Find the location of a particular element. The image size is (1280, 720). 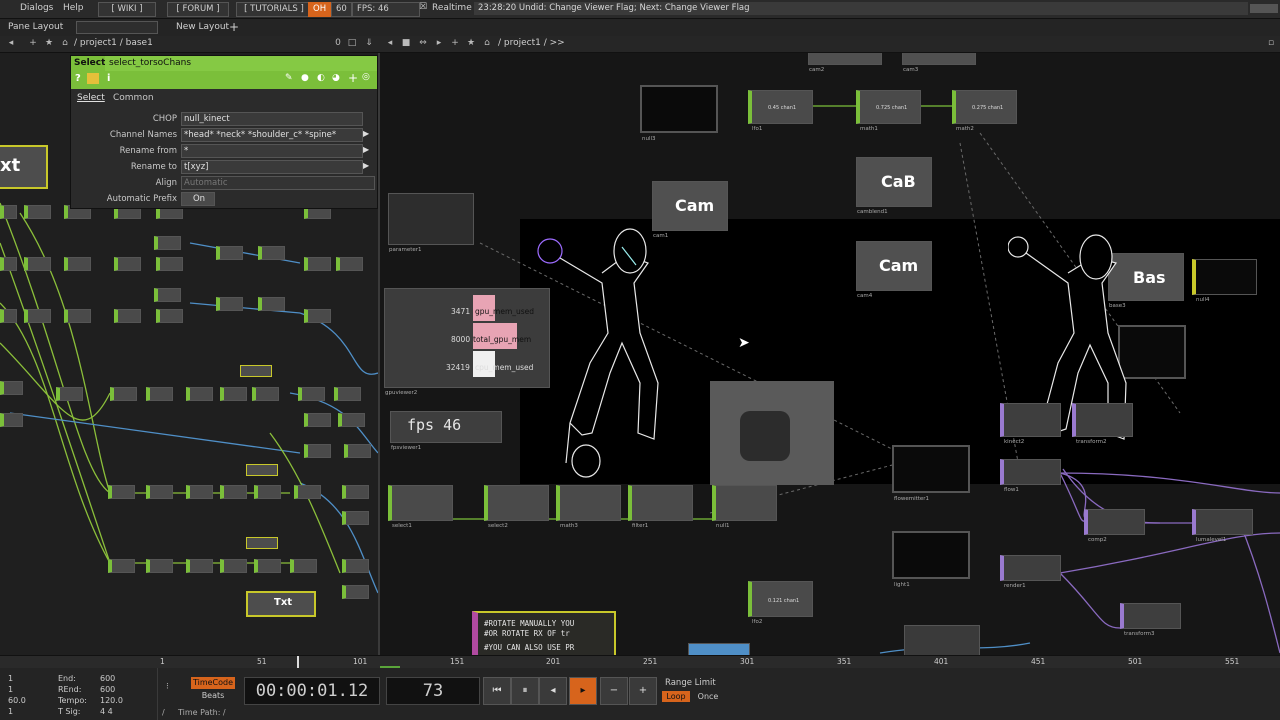

param-channel-names-field: *head* *neck* *shoulder_c* *spine* is located at coordinates (272, 135).